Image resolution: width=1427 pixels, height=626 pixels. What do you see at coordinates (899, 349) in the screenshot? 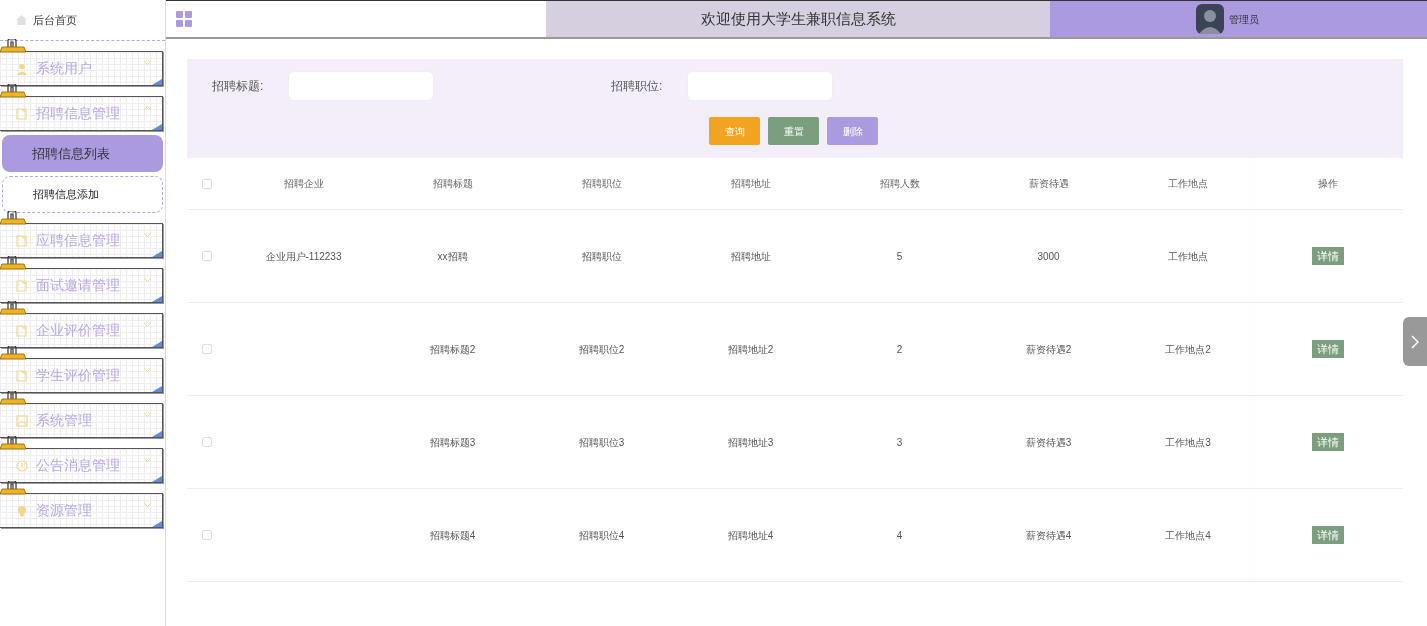
I see `table-cell-text: 2` at bounding box center [899, 349].